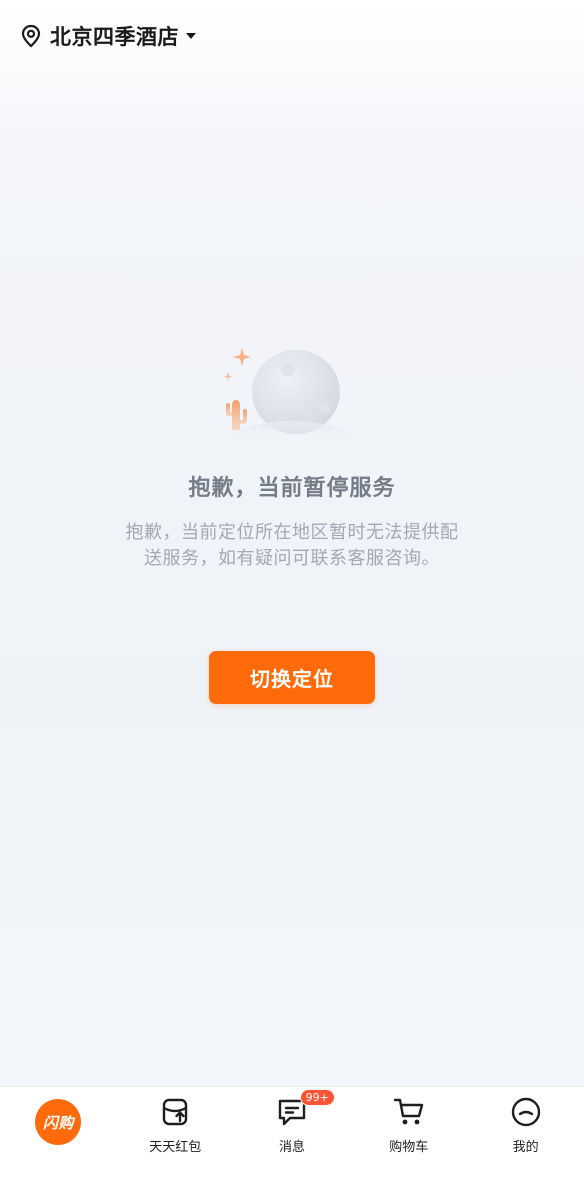  I want to click on tab-red-packet: 天天红包, so click(175, 1143).